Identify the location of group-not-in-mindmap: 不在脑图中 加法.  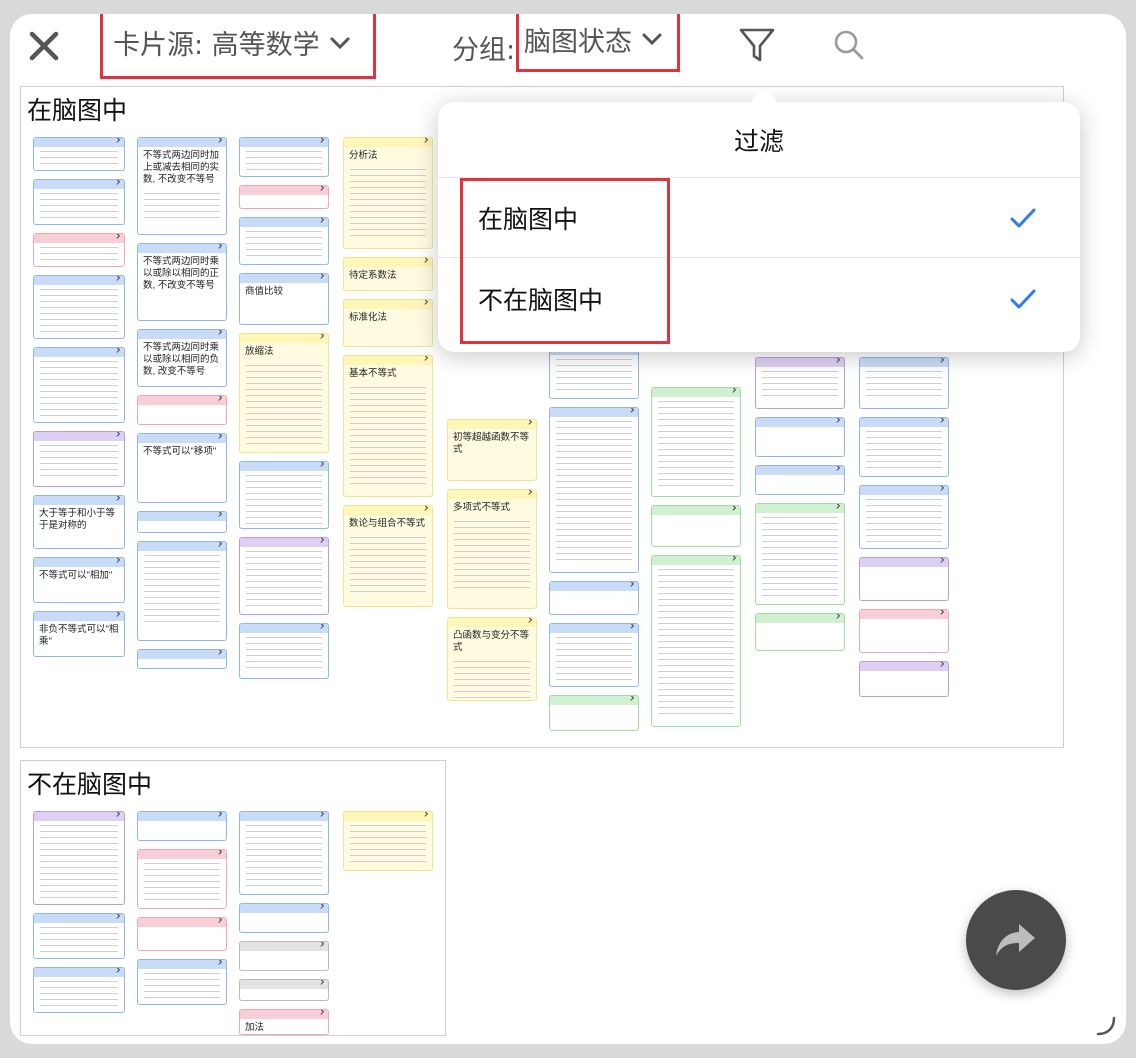
(233, 898).